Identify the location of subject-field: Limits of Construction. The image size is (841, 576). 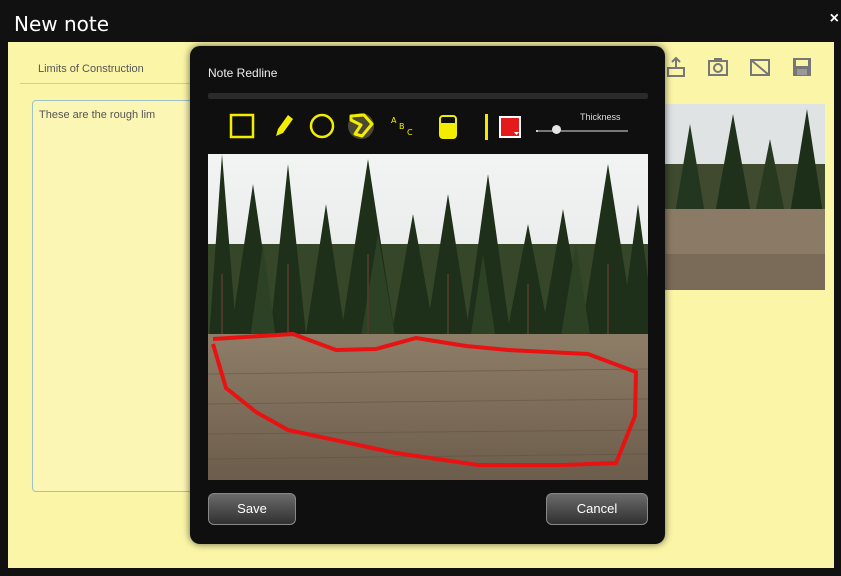
(110, 69).